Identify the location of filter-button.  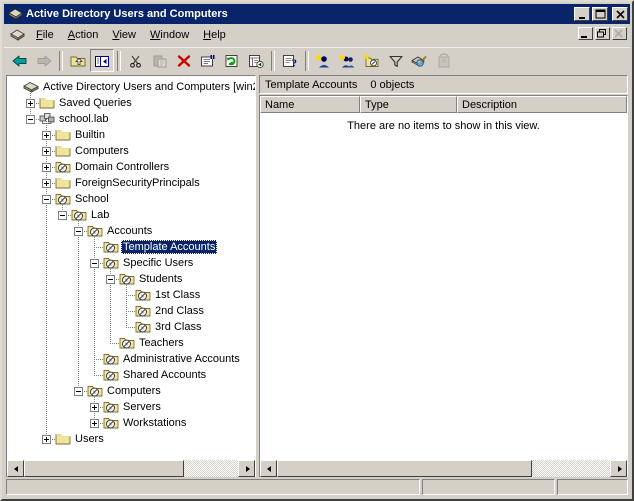
(396, 60).